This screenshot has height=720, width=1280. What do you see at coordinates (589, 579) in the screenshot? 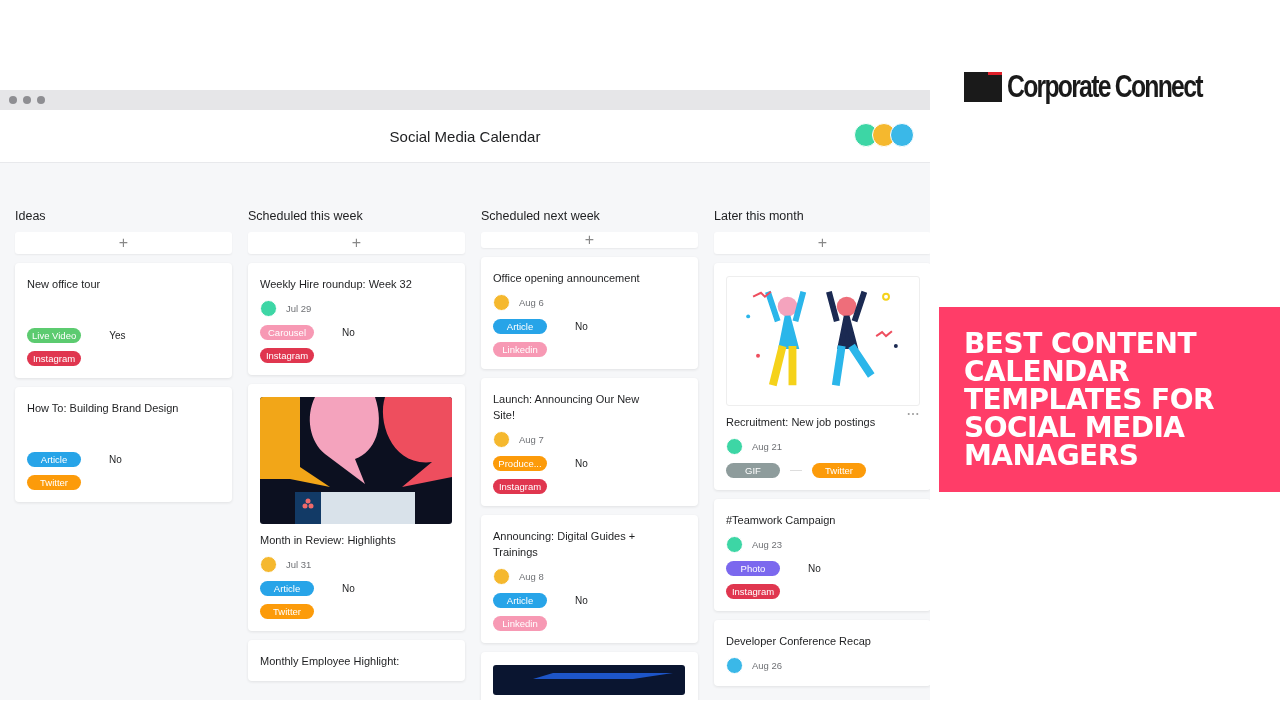
I see `task-card: Announcing: Digital Guides + Trainings Aug 8 Article No Linkedin` at bounding box center [589, 579].